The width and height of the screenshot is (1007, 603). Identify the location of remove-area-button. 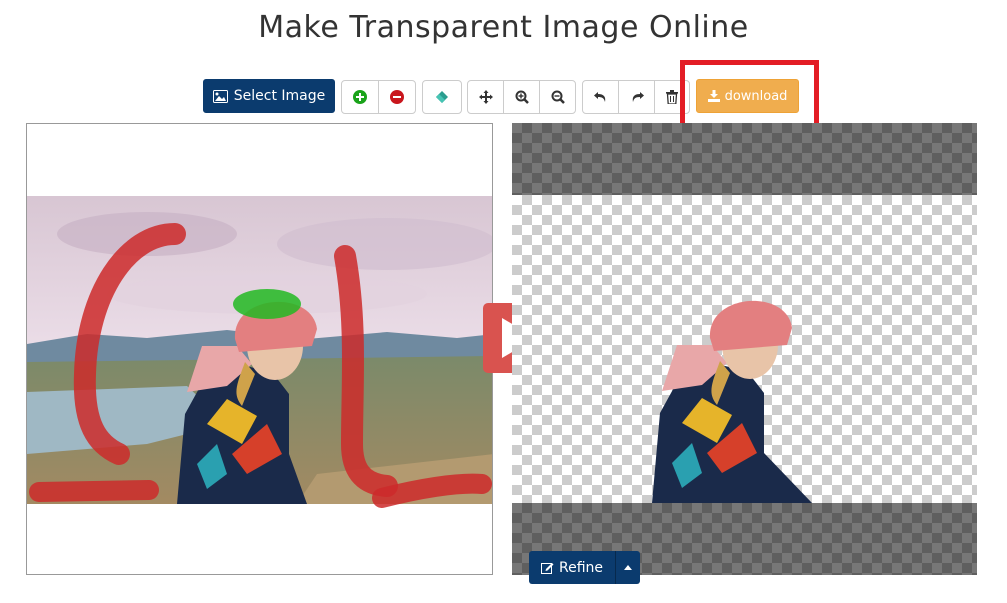
(397, 97).